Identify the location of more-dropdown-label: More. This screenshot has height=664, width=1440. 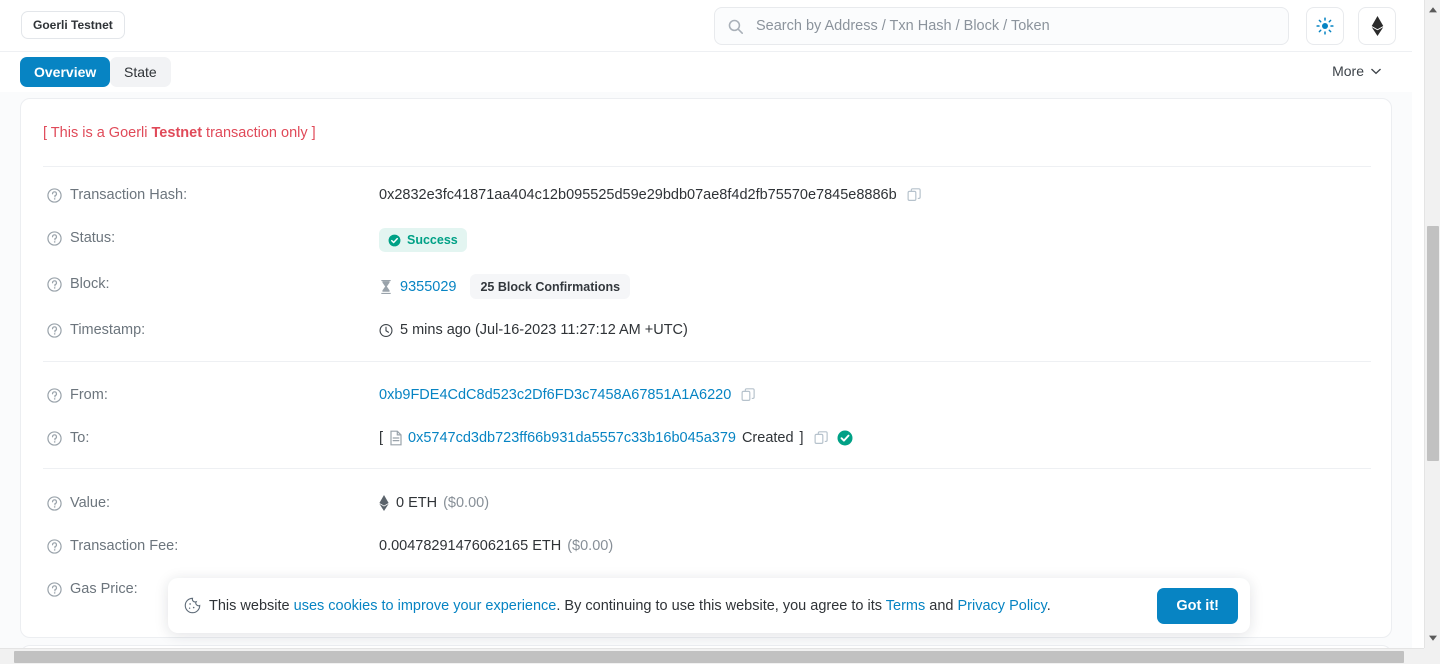
(1348, 71).